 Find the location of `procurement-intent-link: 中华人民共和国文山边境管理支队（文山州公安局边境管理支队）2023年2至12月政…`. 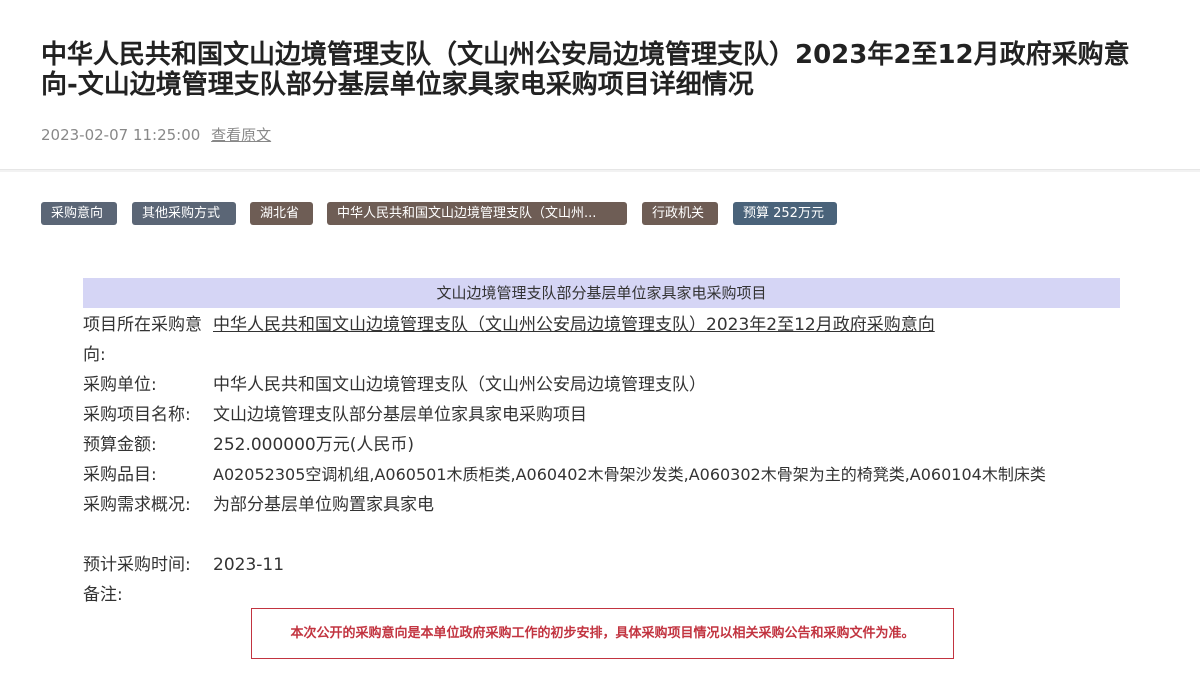

procurement-intent-link: 中华人民共和国文山边境管理支队（文山州公安局边境管理支队）2023年2至12月政… is located at coordinates (668, 325).